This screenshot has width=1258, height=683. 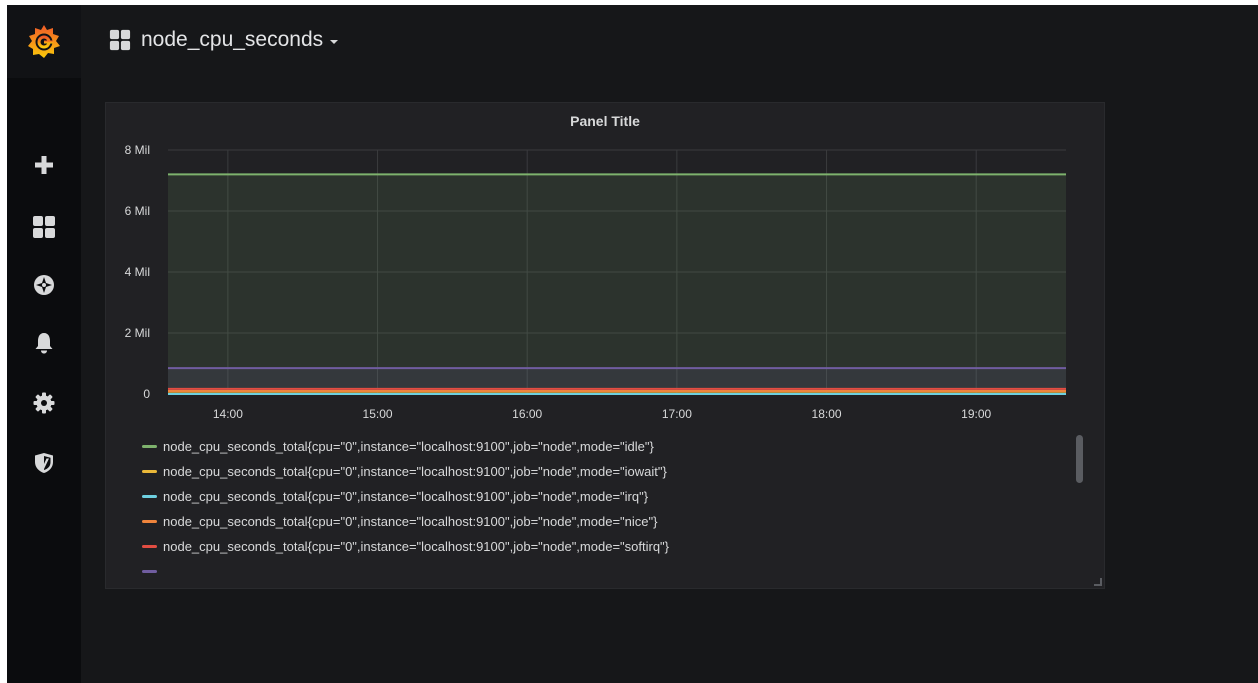 I want to click on compass-icon, so click(x=44, y=285).